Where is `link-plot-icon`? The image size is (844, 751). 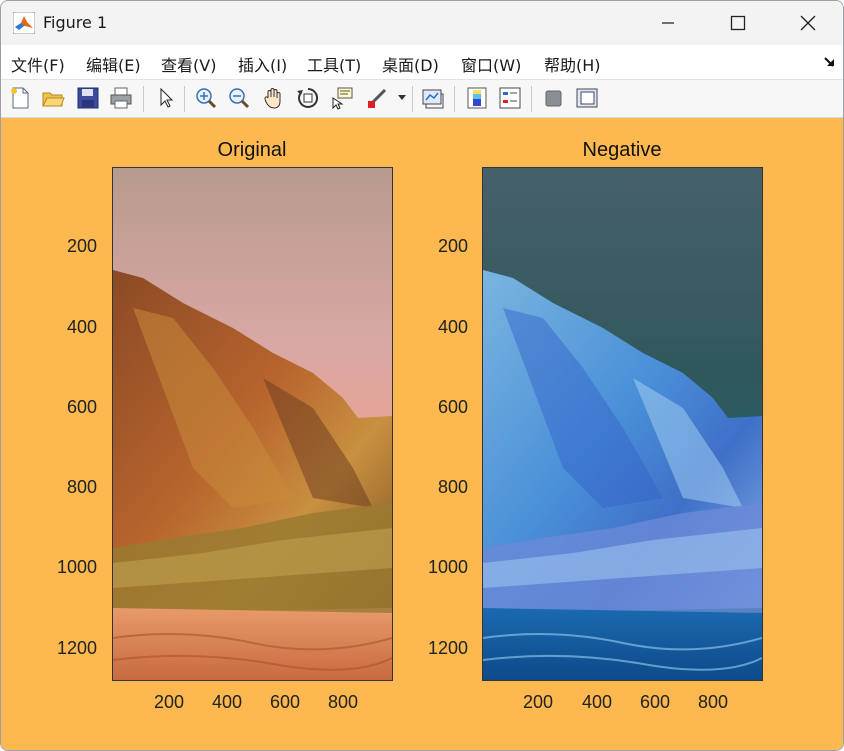 link-plot-icon is located at coordinates (433, 99).